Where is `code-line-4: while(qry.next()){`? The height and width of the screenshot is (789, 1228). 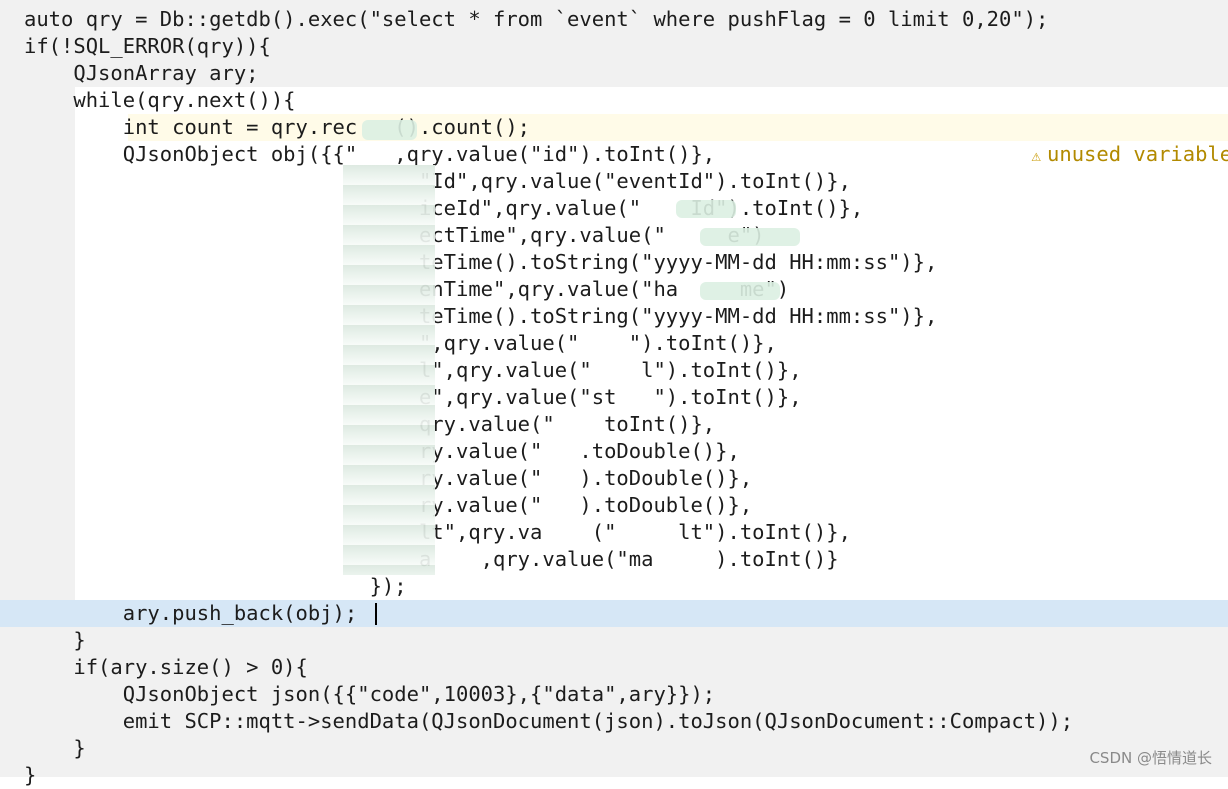 code-line-4: while(qry.next()){ is located at coordinates (159, 100).